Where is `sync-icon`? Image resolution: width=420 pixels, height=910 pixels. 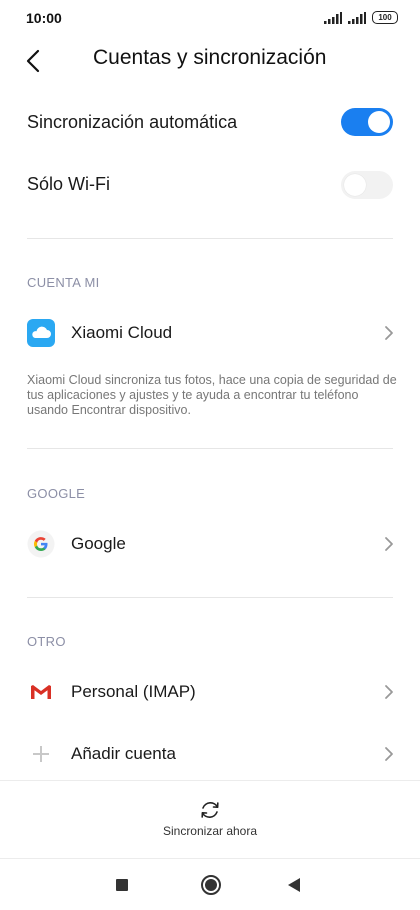
sync-icon is located at coordinates (210, 810).